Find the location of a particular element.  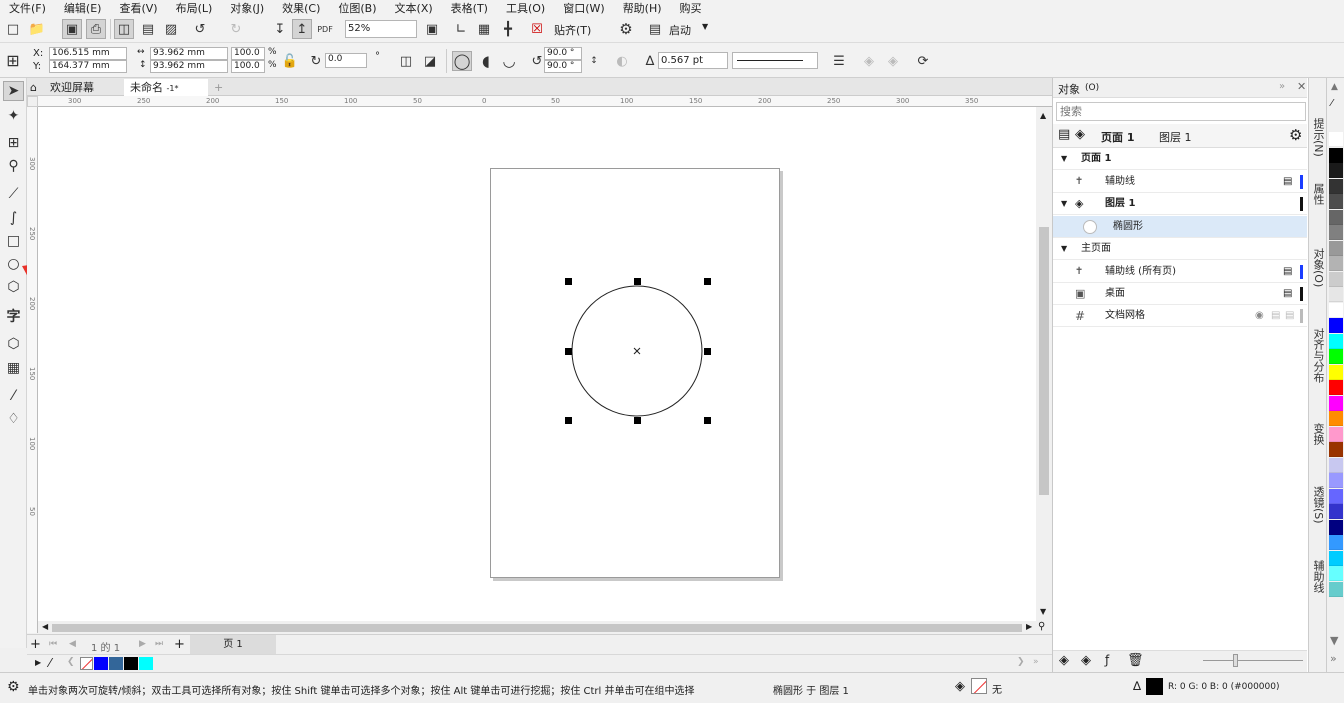

import-arrow-icon: ↧ is located at coordinates (280, 29).